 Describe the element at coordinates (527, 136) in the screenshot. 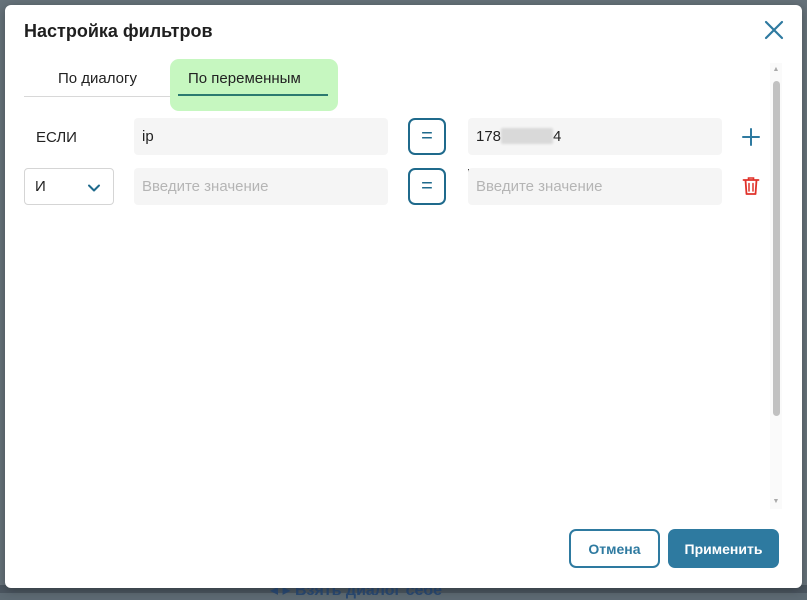

I see `redacted-value` at that location.